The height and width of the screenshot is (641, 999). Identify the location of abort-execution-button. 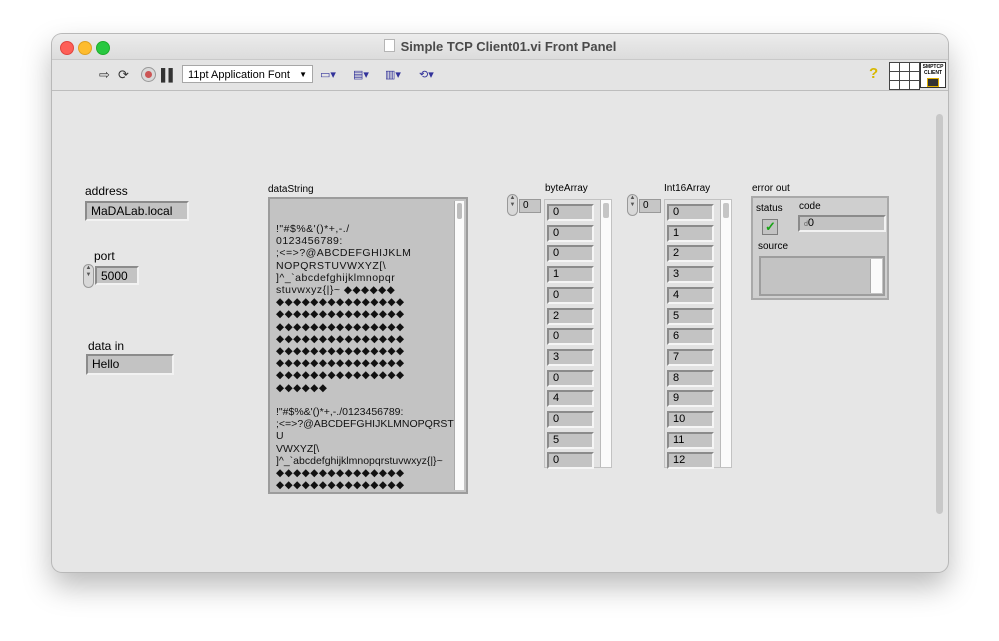
(148, 74).